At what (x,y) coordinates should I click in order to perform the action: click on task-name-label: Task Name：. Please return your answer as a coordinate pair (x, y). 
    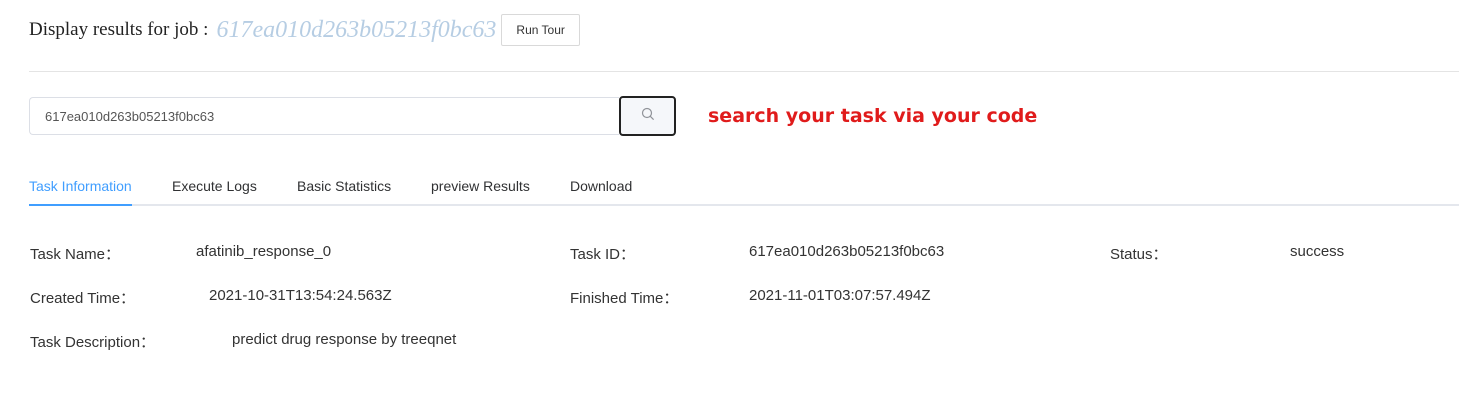
    Looking at the image, I should click on (75, 254).